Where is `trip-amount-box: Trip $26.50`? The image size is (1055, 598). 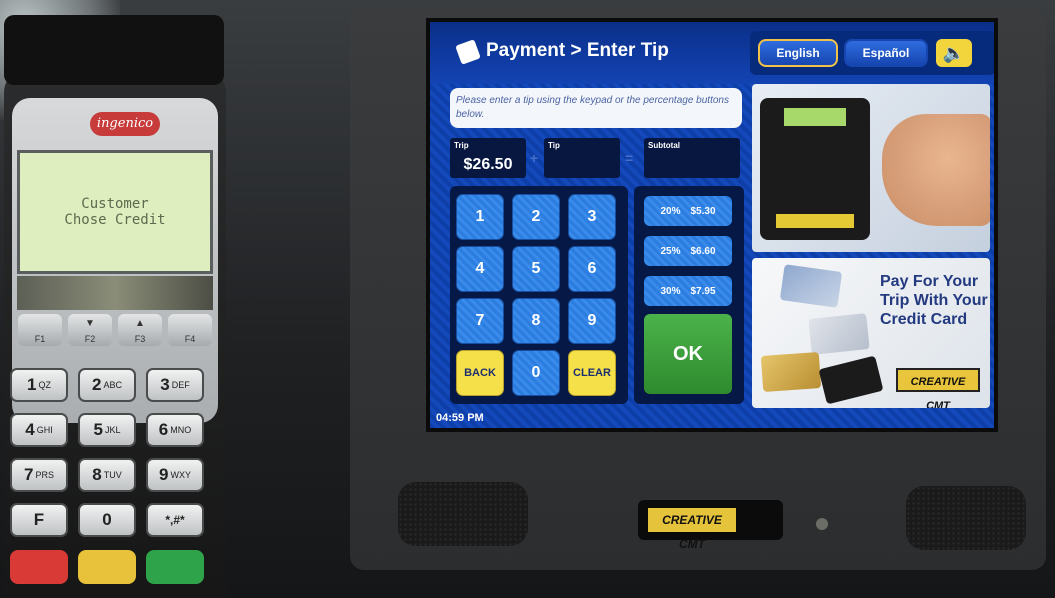
trip-amount-box: Trip $26.50 is located at coordinates (488, 158).